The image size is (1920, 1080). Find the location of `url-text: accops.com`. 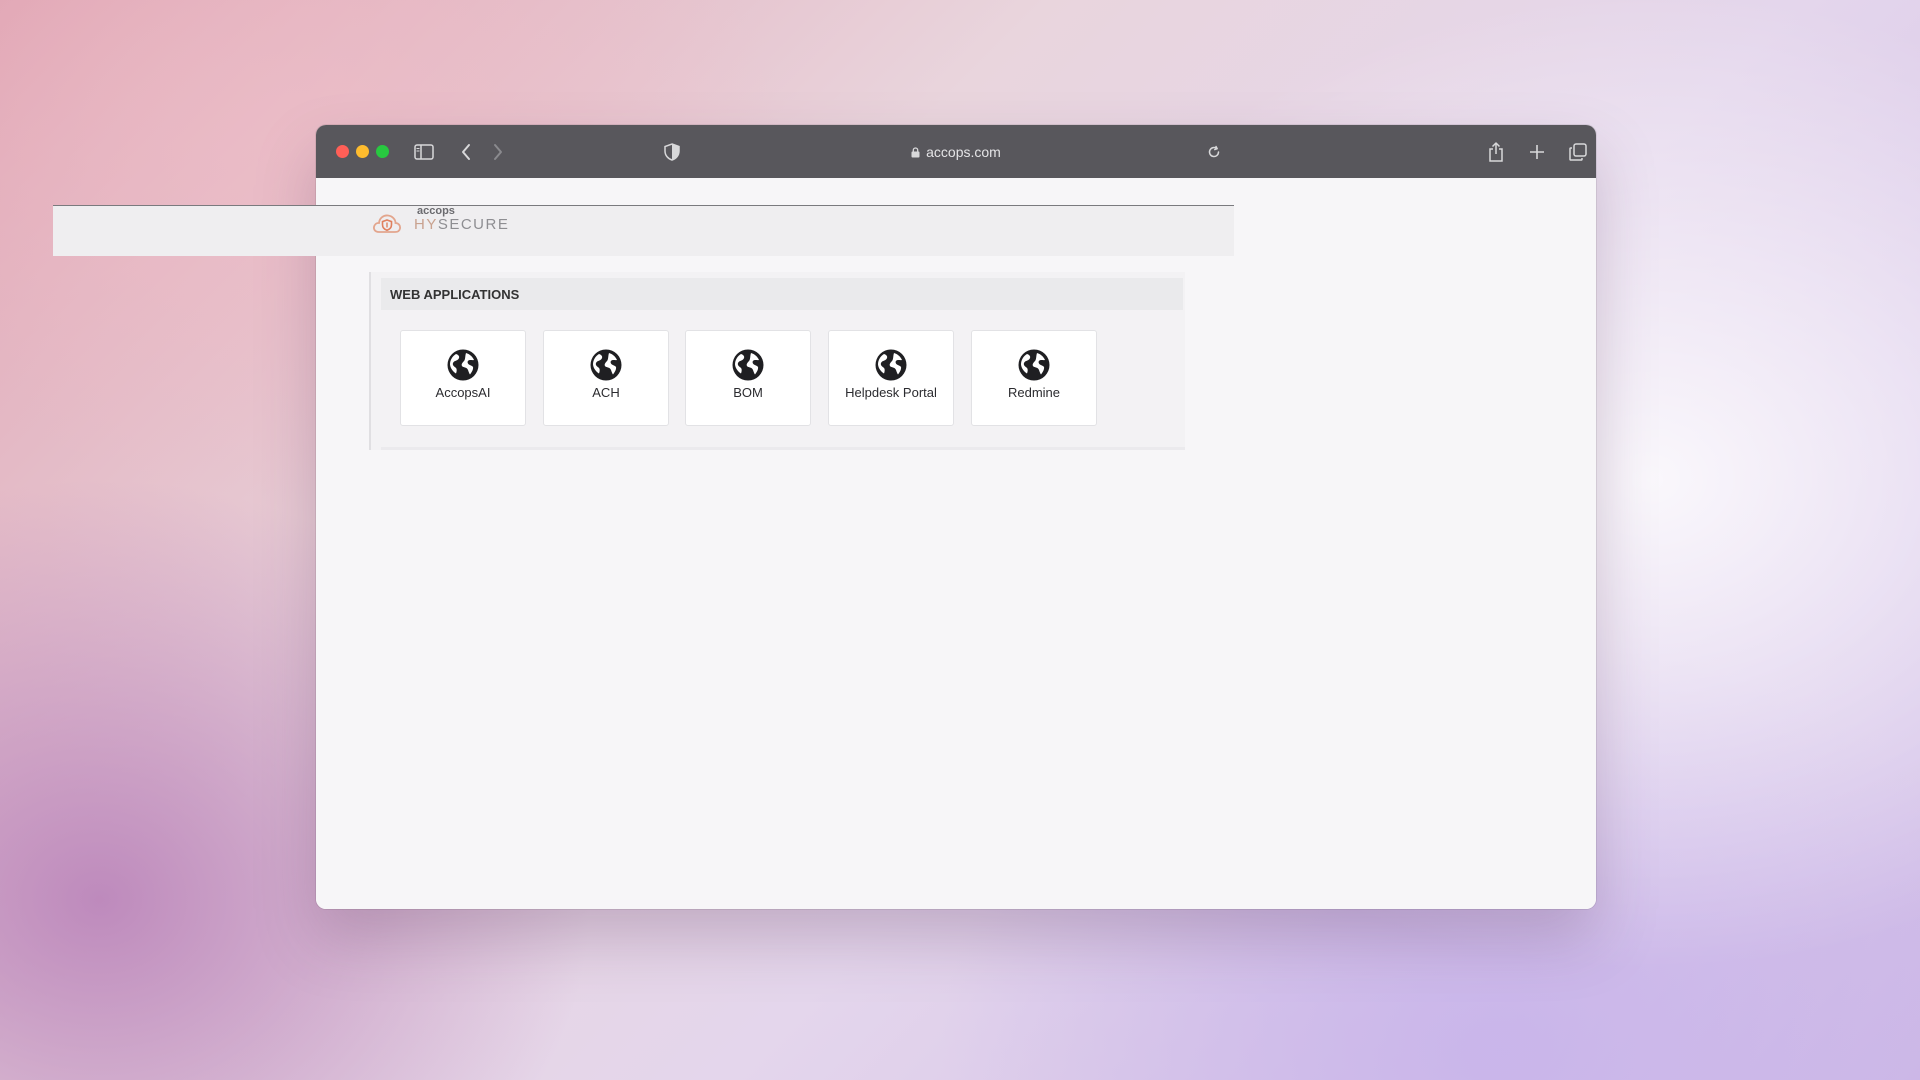

url-text: accops.com is located at coordinates (963, 152).